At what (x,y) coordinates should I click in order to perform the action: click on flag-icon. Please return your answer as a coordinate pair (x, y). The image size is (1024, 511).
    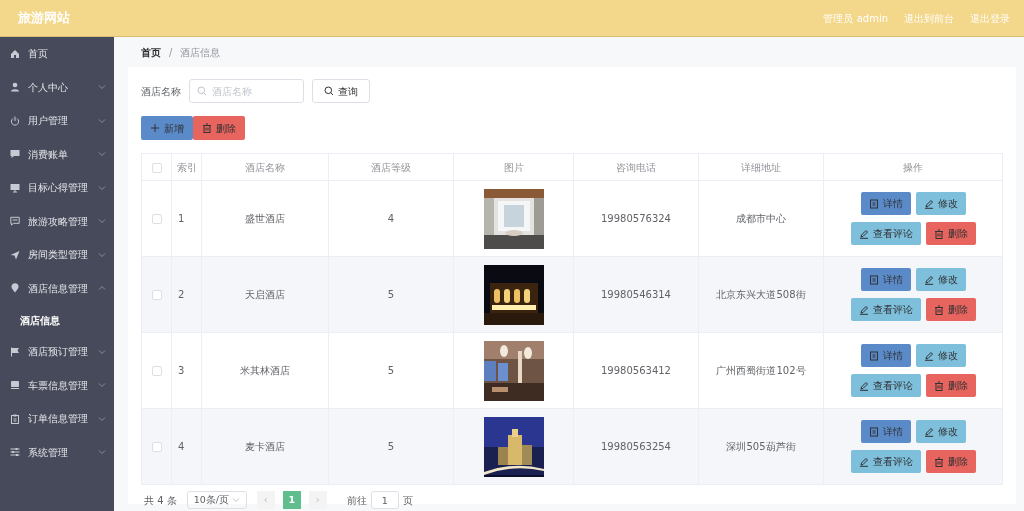
    Looking at the image, I should click on (15, 351).